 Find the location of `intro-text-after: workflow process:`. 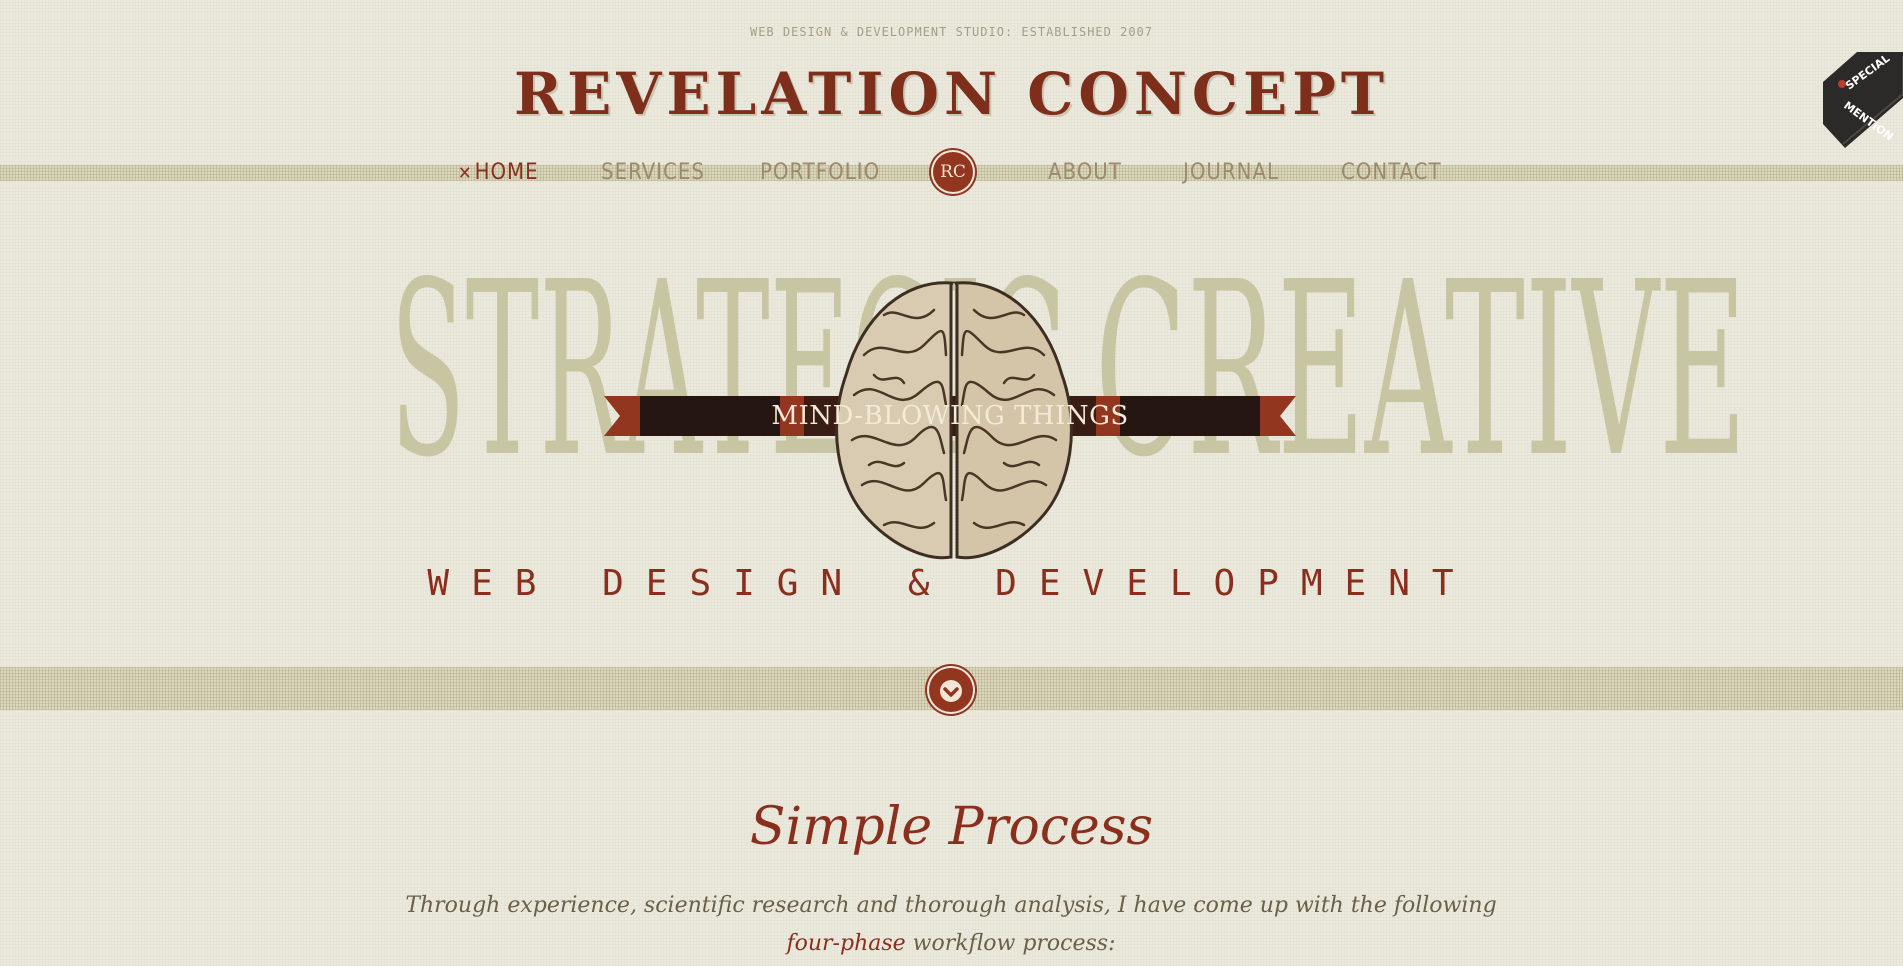

intro-text-after: workflow process: is located at coordinates (1010, 943).